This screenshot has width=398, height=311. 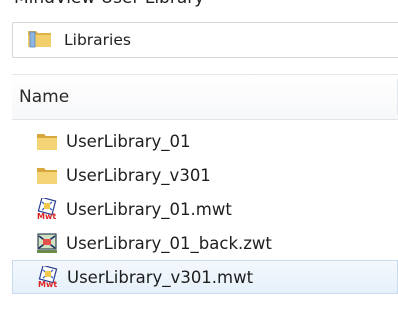 I want to click on list-item-label: UserLibrary_v301, so click(x=138, y=175).